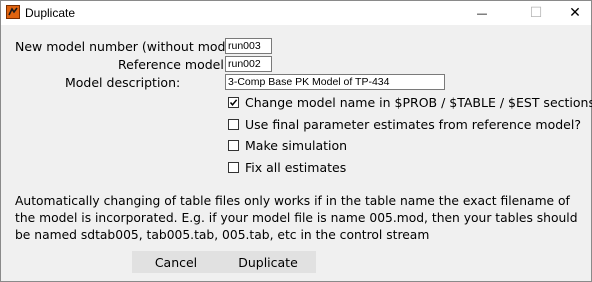 The width and height of the screenshot is (592, 282). I want to click on change-model-name-checkbox, so click(233, 102).